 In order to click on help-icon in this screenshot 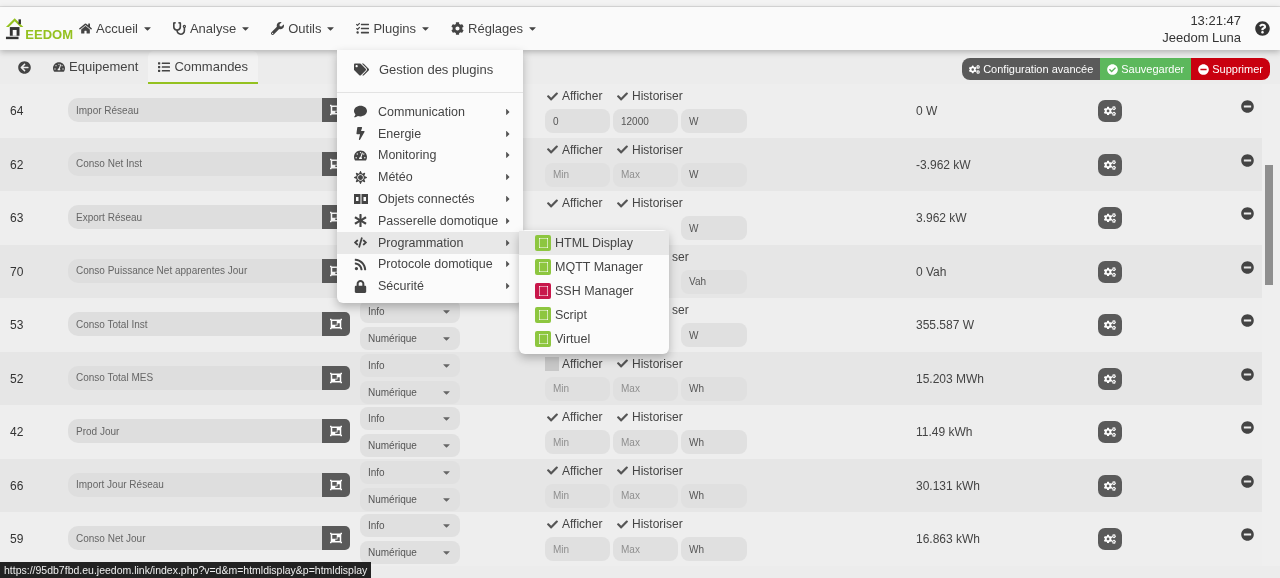, I will do `click(1262, 28)`.